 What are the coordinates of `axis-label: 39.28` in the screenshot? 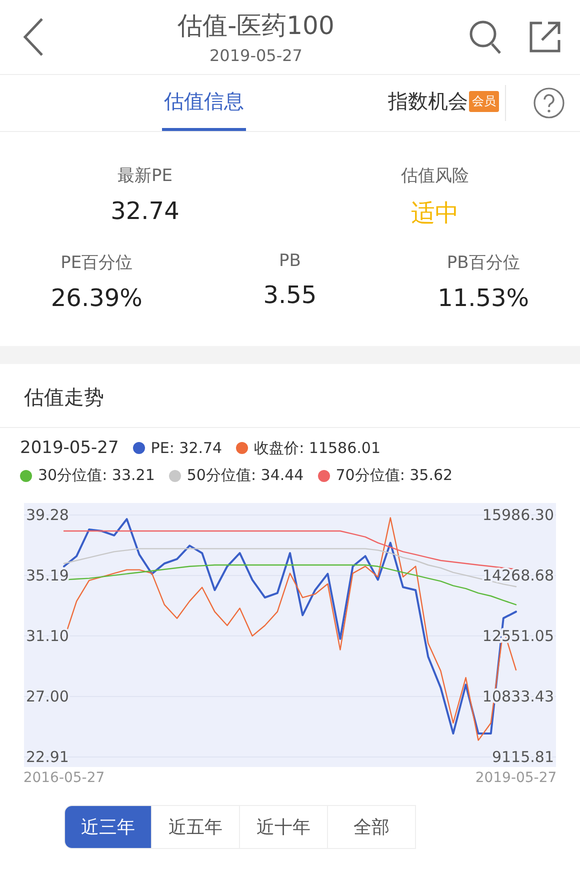 It's located at (47, 515).